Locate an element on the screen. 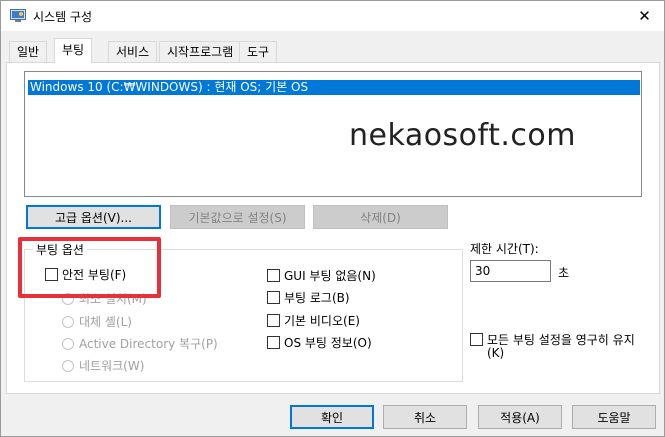 Image resolution: width=665 pixels, height=437 pixels. cancel-button: 취소 is located at coordinates (425, 417).